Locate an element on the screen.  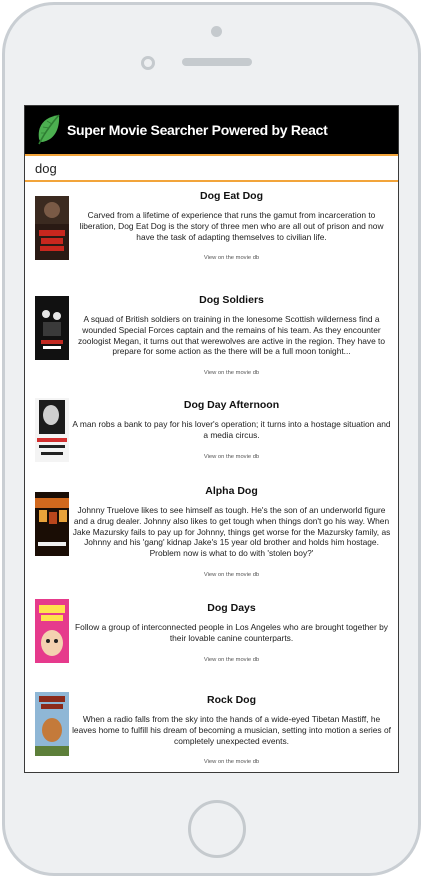
movie-title: Dog Day Afternoon is located at coordinates (231, 405).